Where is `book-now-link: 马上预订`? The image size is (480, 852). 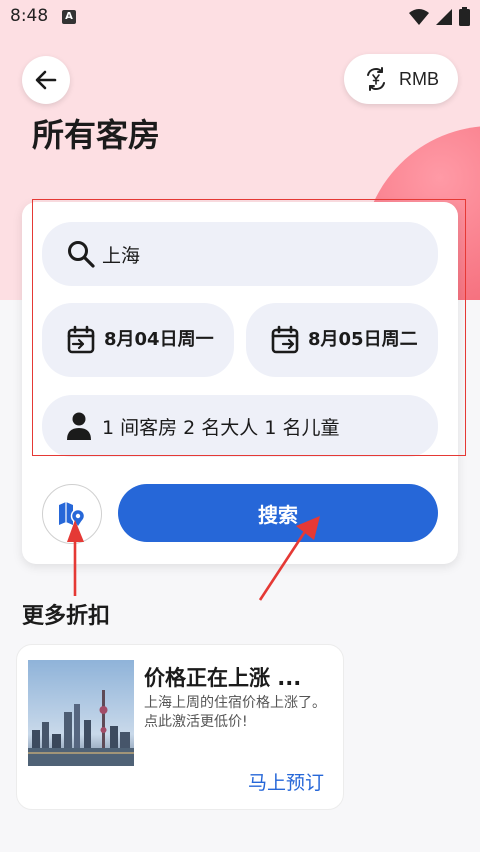 book-now-link: 马上预订 is located at coordinates (286, 781).